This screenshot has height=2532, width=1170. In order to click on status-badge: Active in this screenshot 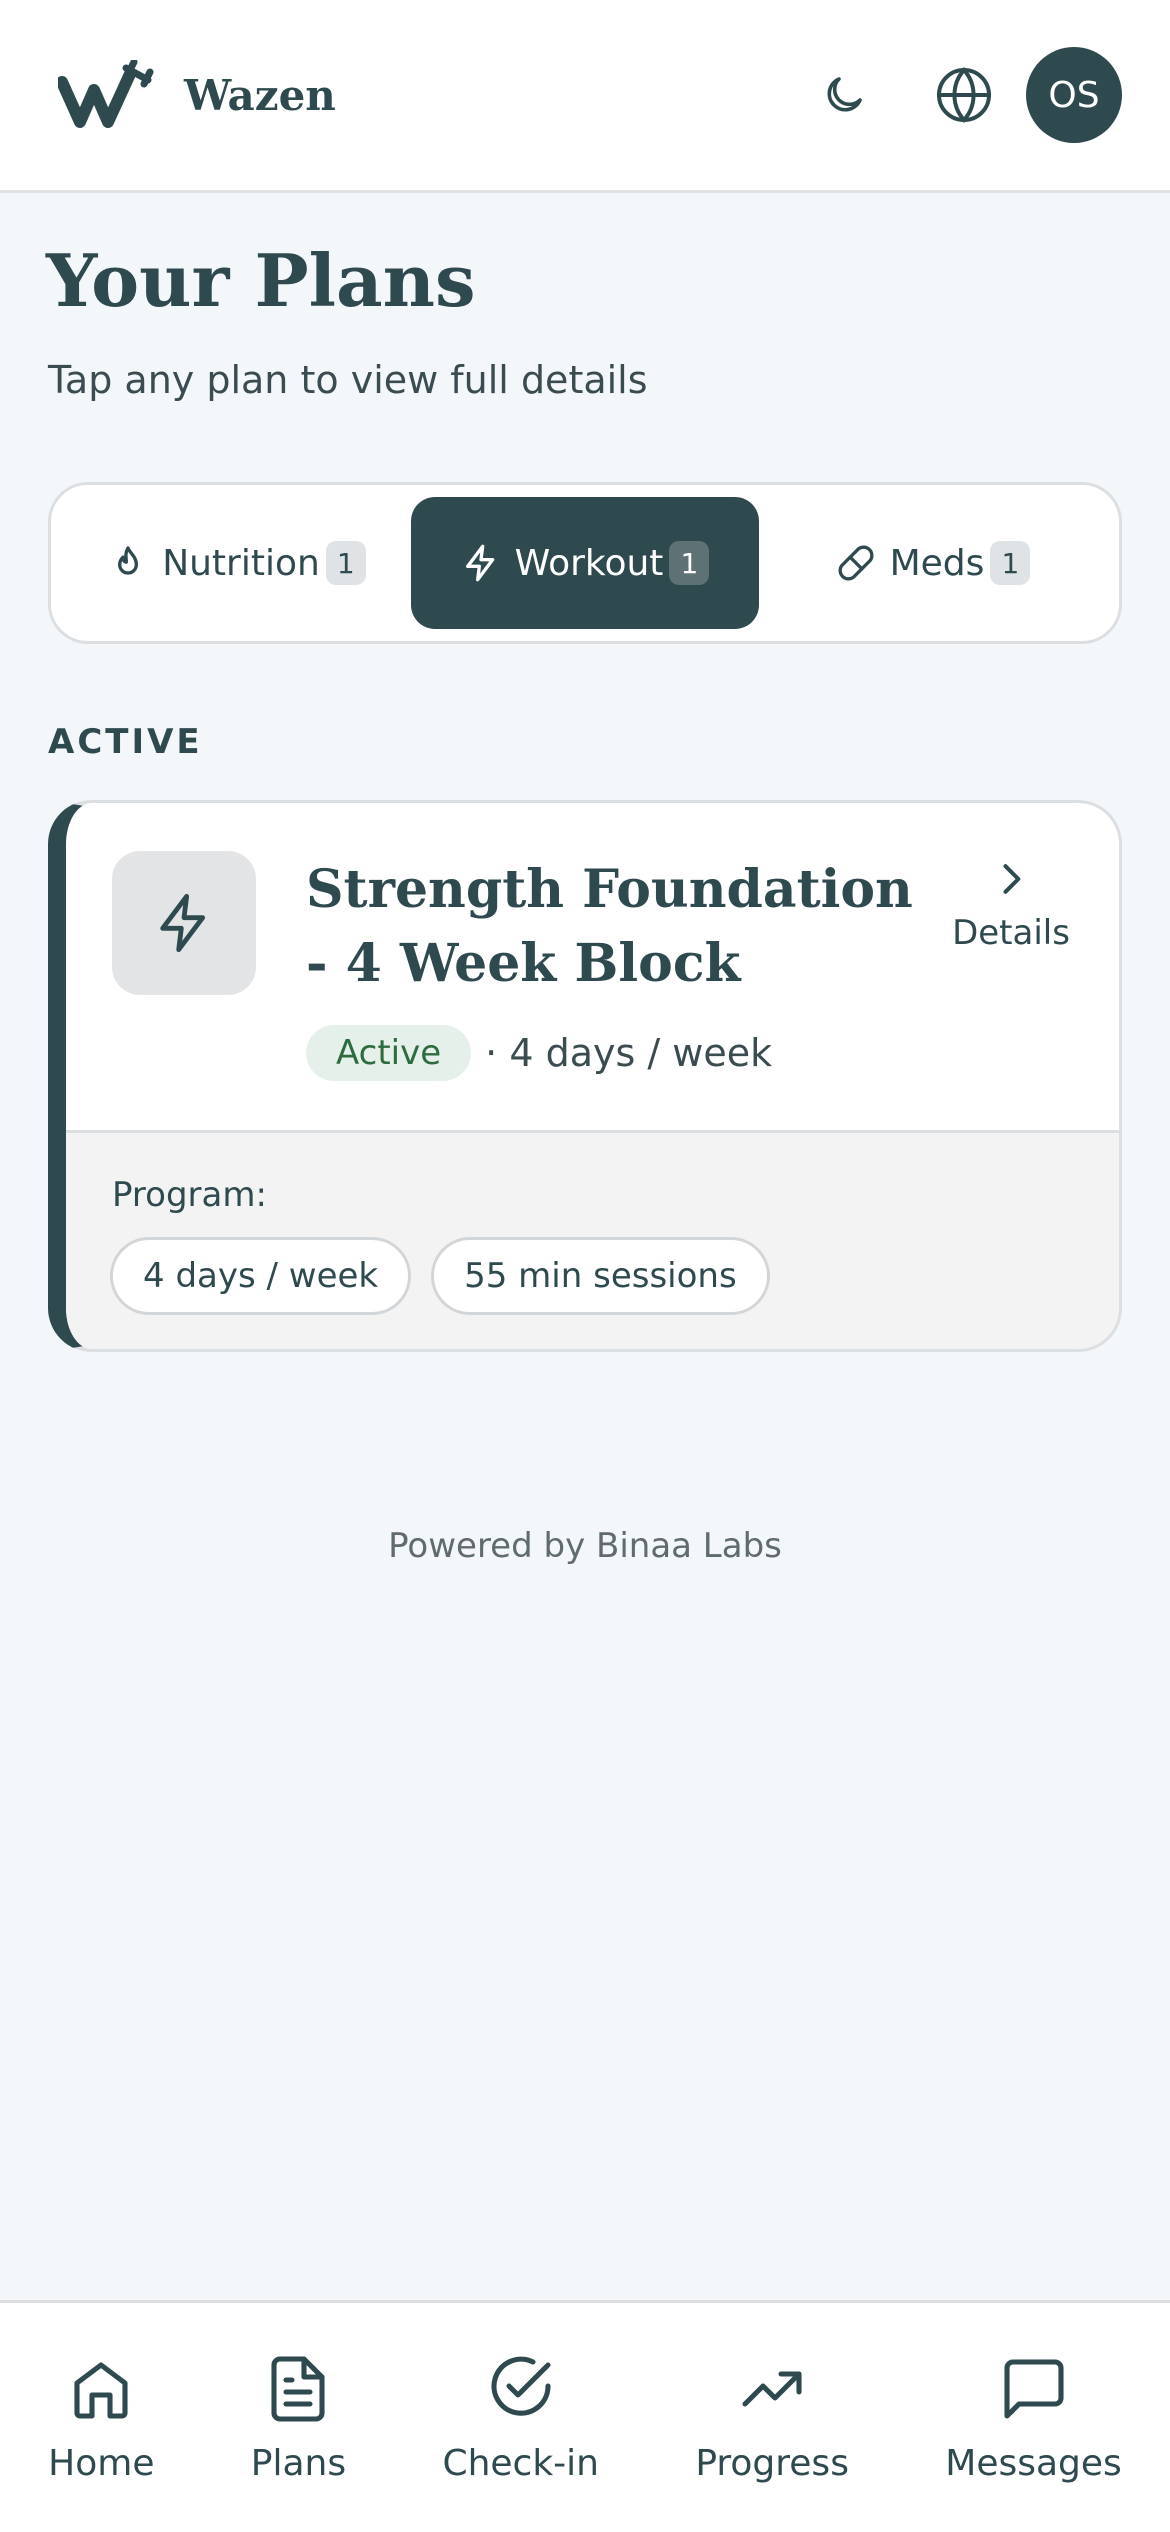, I will do `click(389, 1053)`.